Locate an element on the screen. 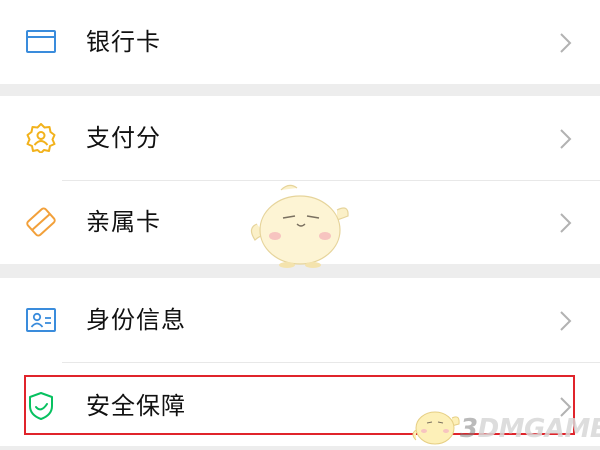 This screenshot has width=600, height=450. security-shield-icon is located at coordinates (41, 406).